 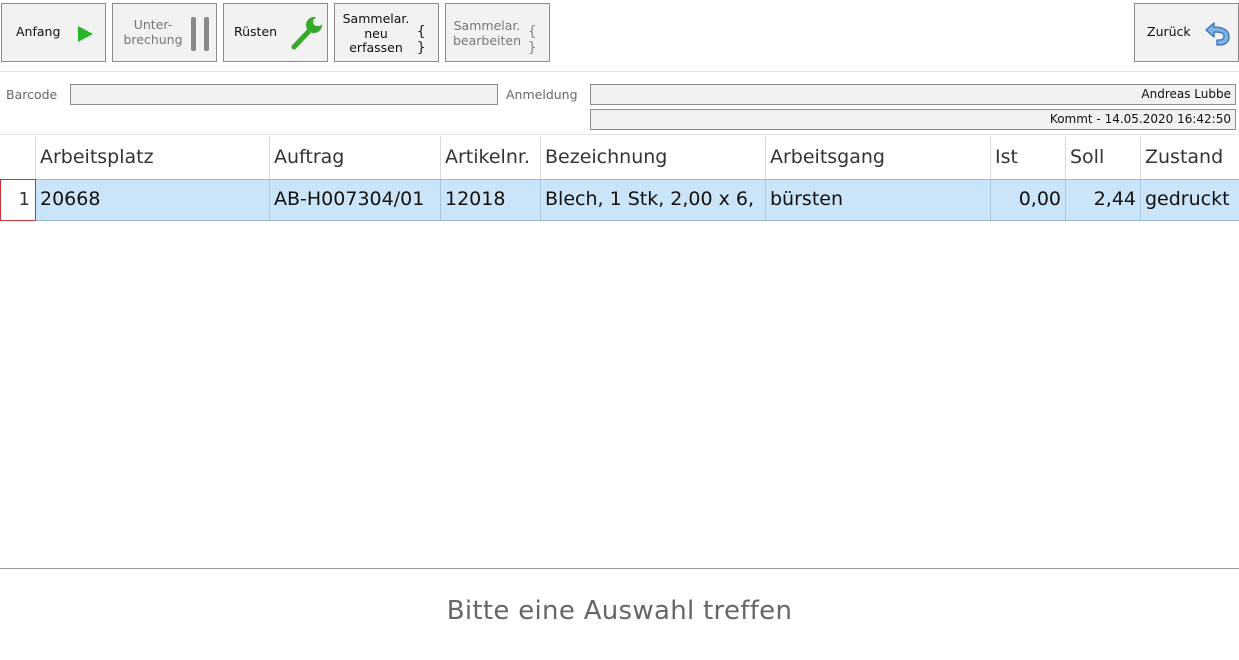 I want to click on pause-icon, so click(x=201, y=34).